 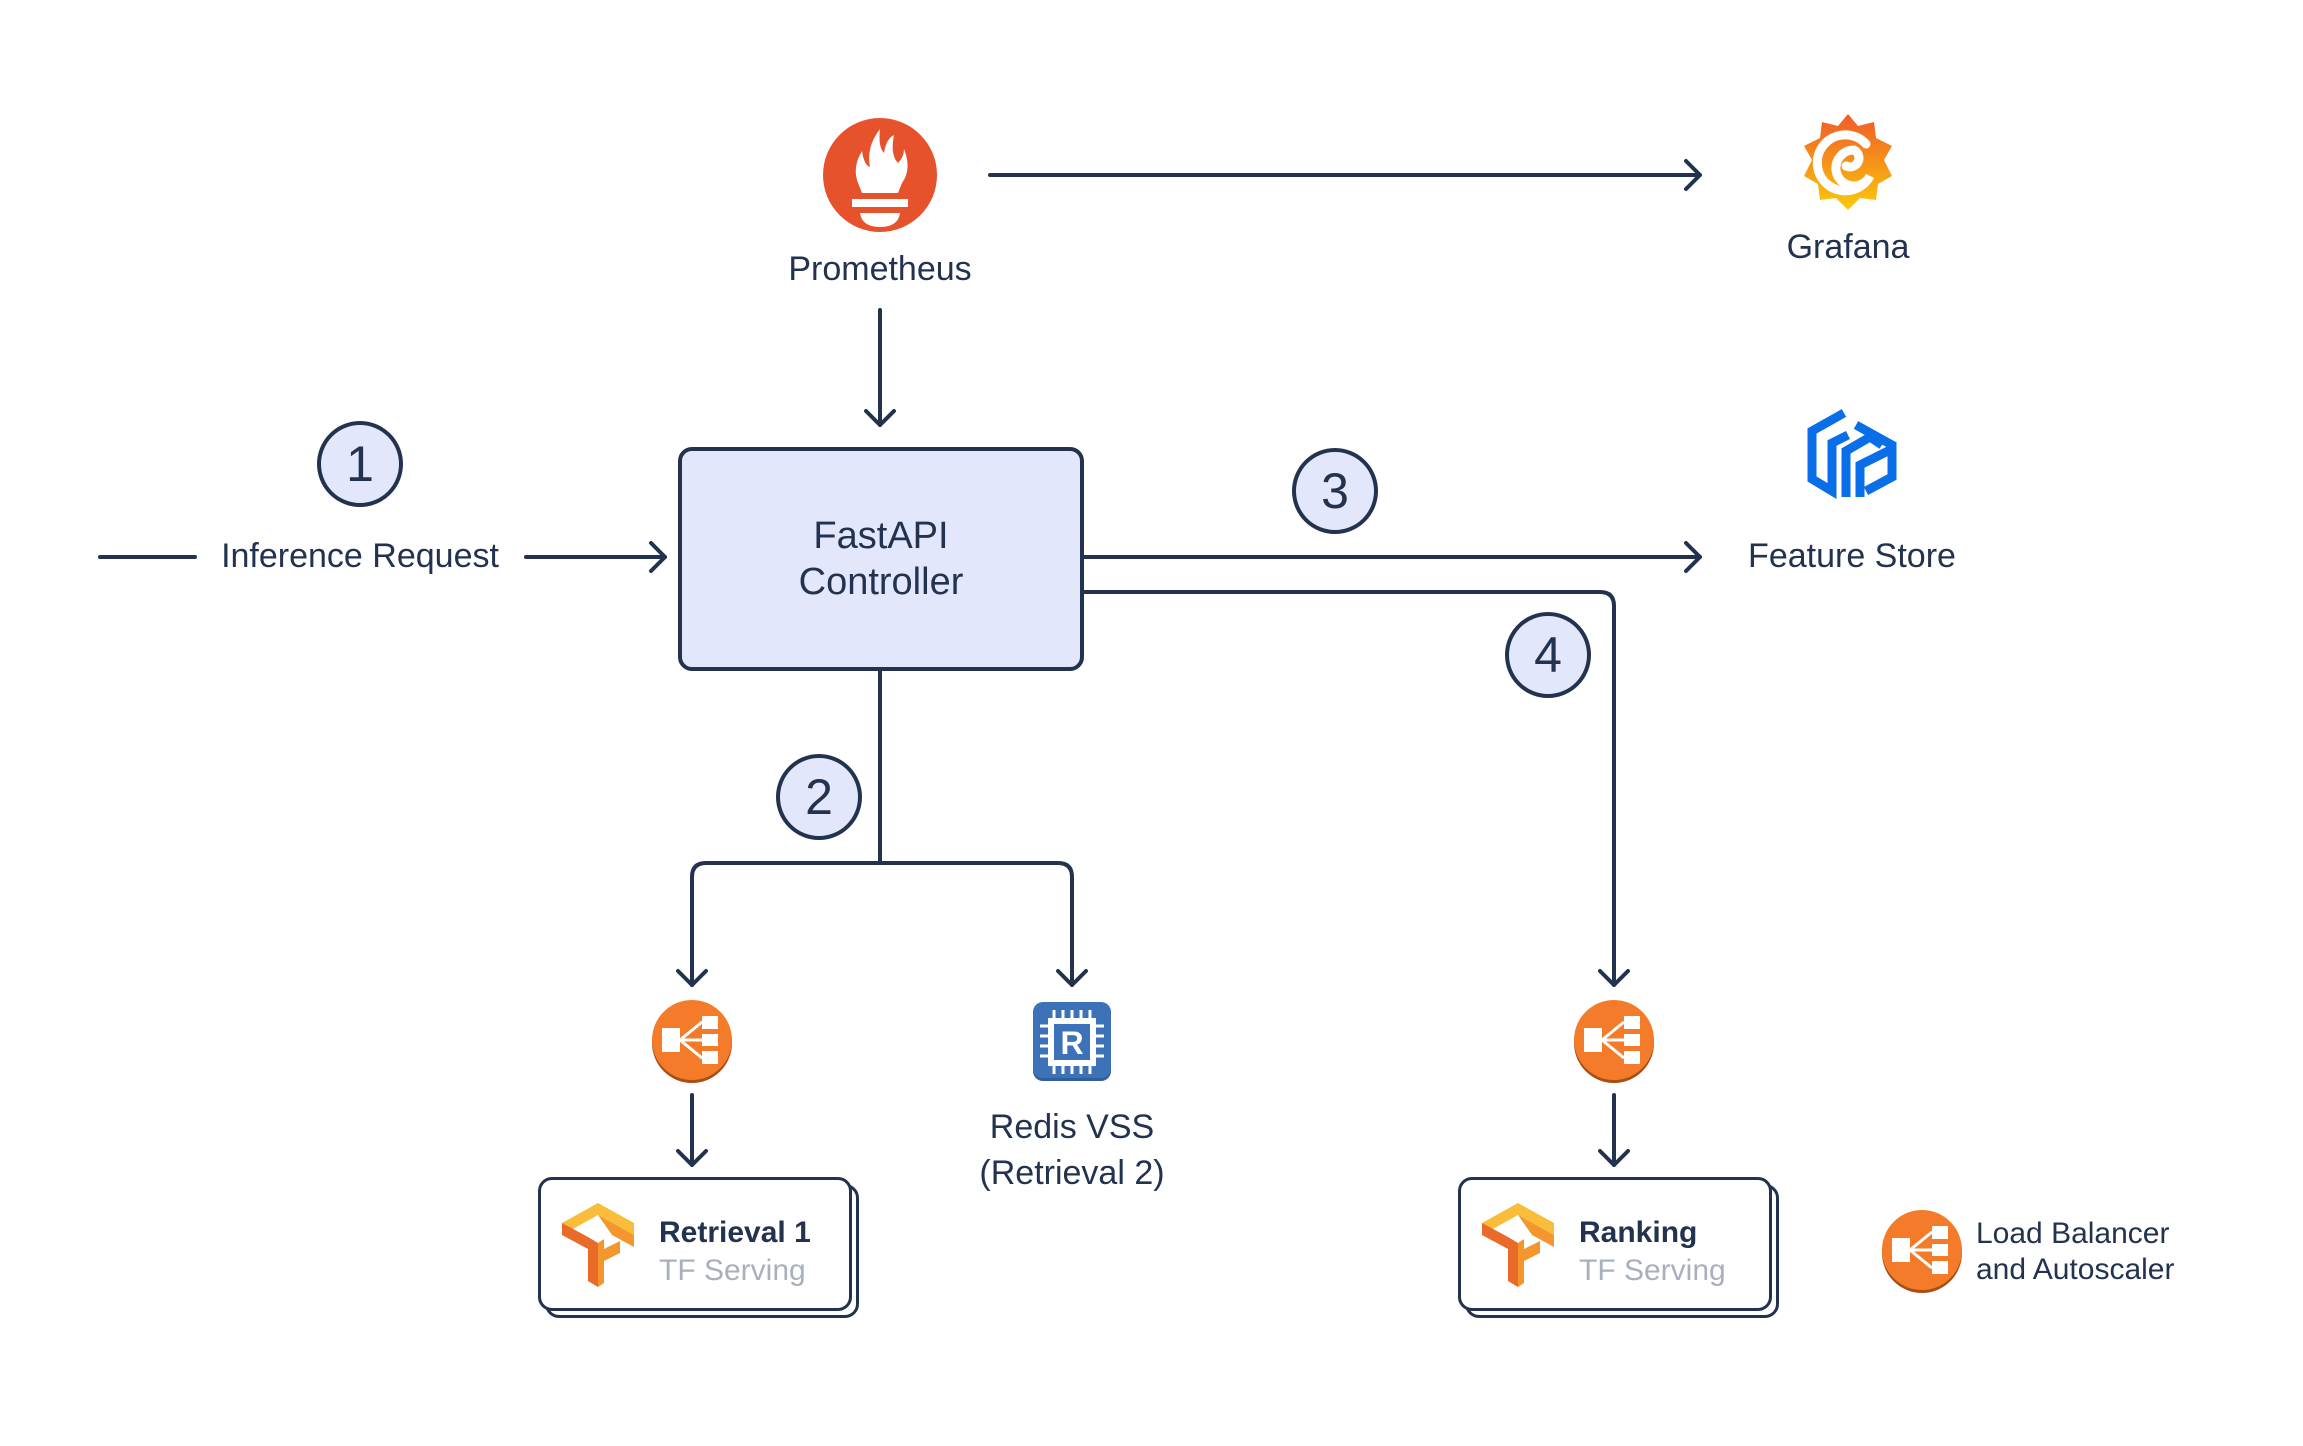 What do you see at coordinates (1335, 491) in the screenshot?
I see `step-badge-3: 3` at bounding box center [1335, 491].